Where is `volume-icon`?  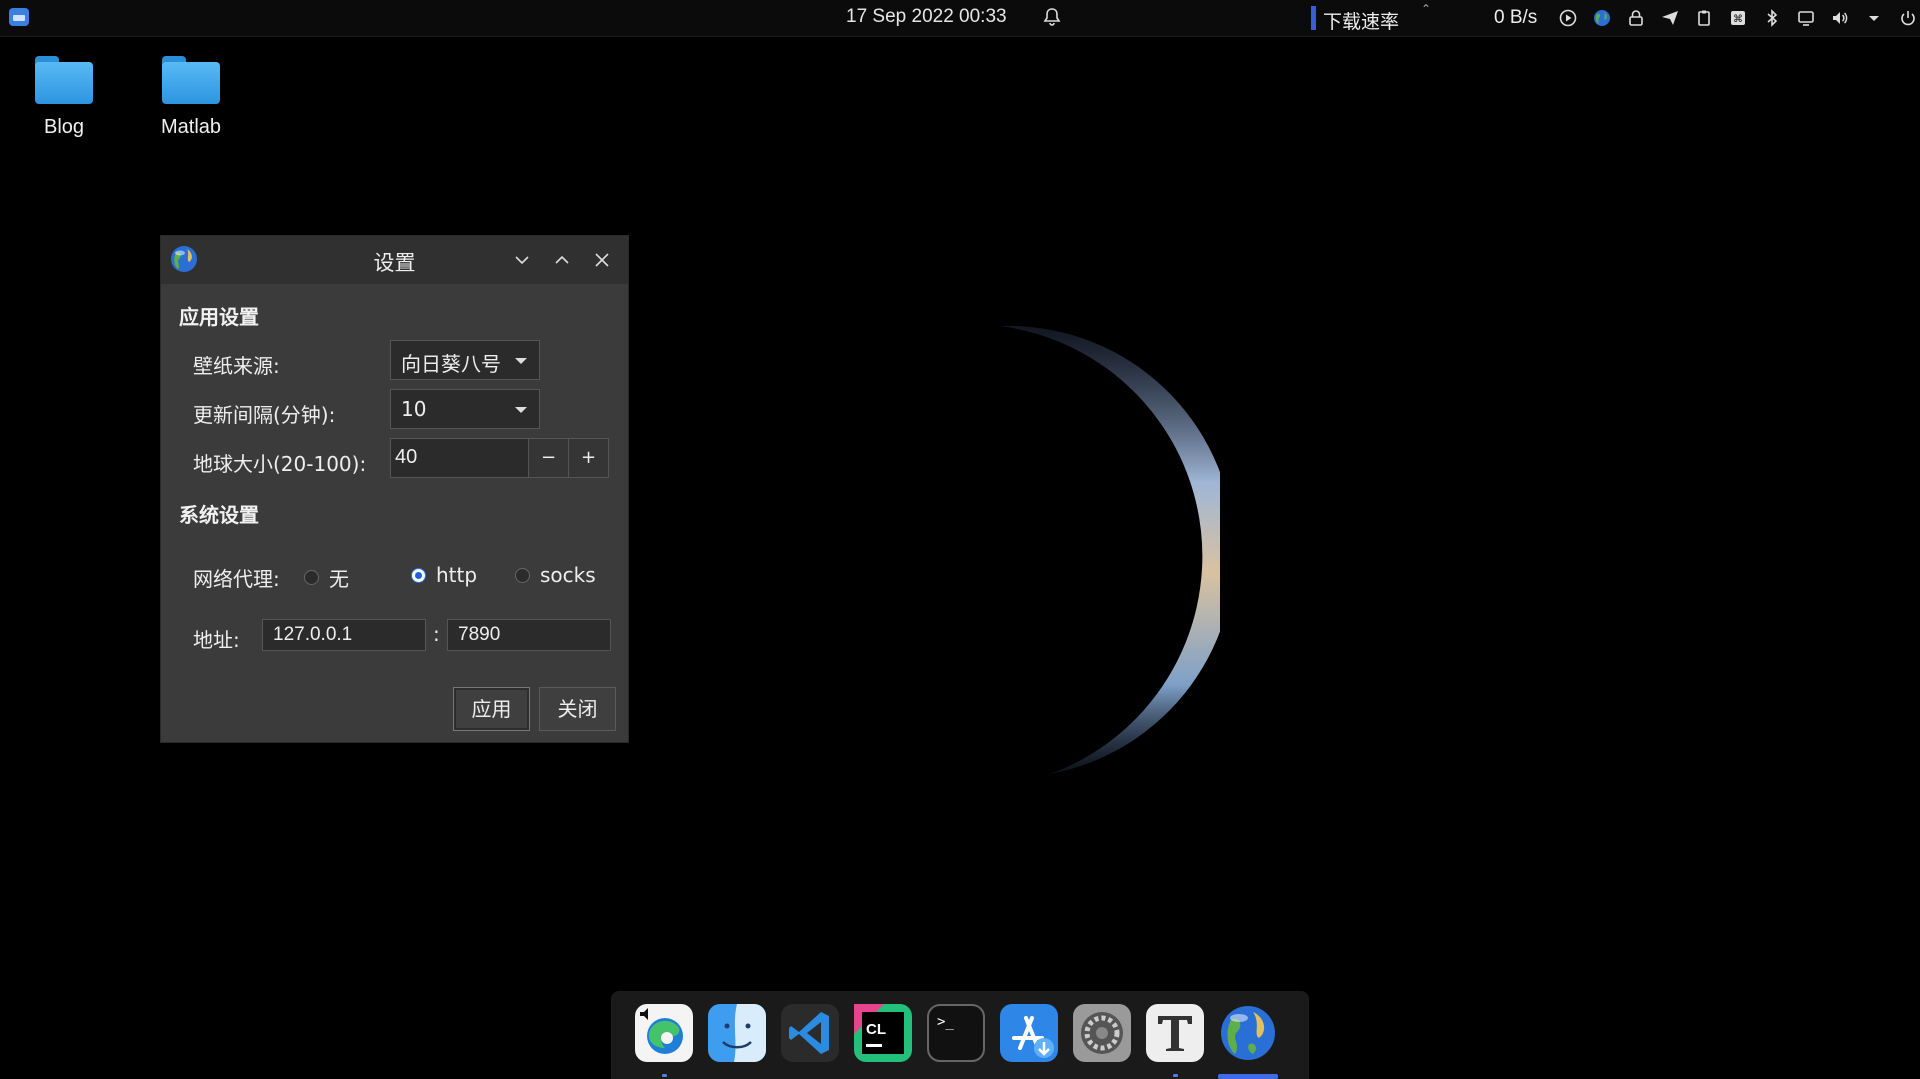 volume-icon is located at coordinates (1839, 18).